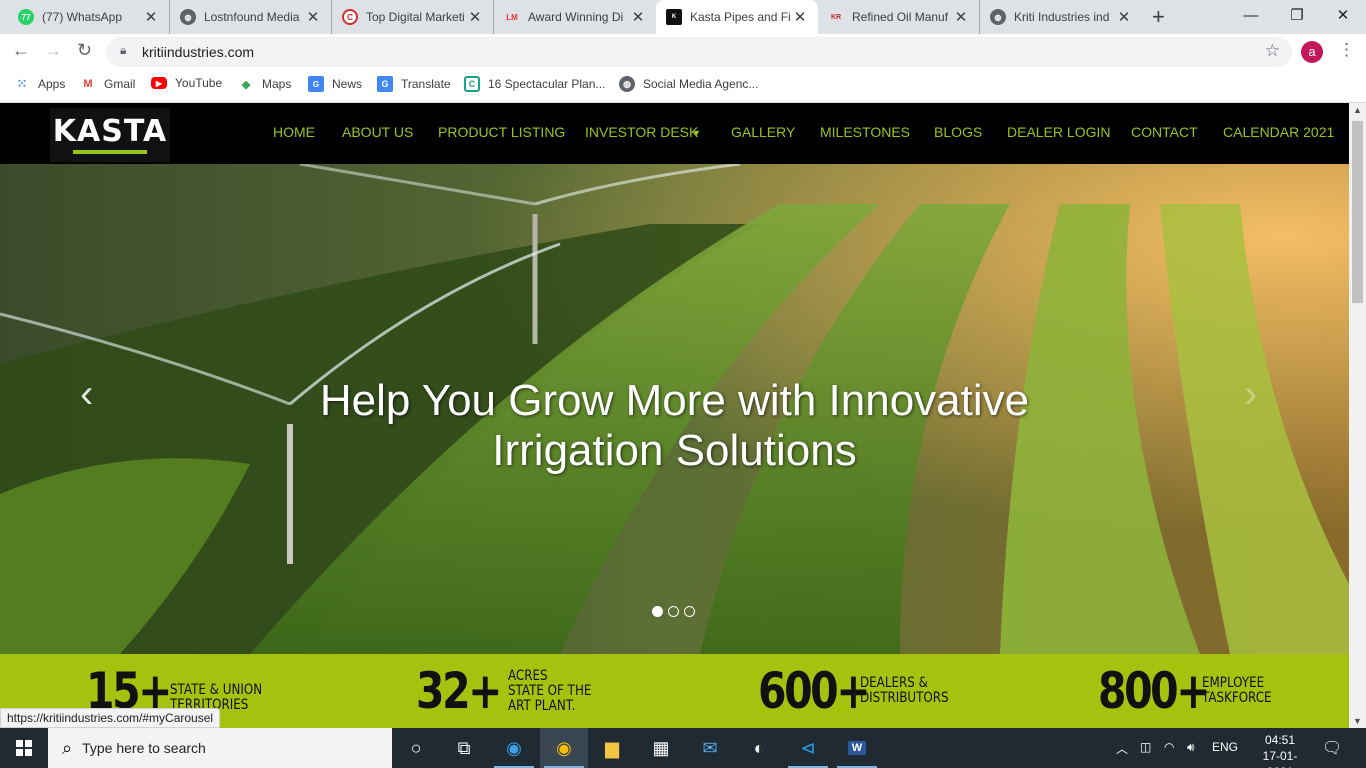  I want to click on kasta-logo: KASTA, so click(110, 135).